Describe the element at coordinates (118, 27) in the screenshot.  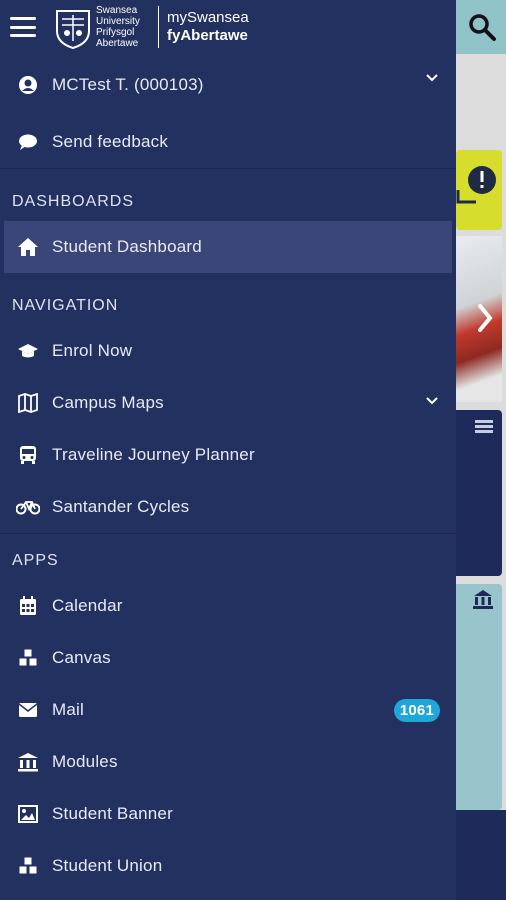
I see `logo-wordmark: Swansea University Prifysgol Abertawe` at that location.